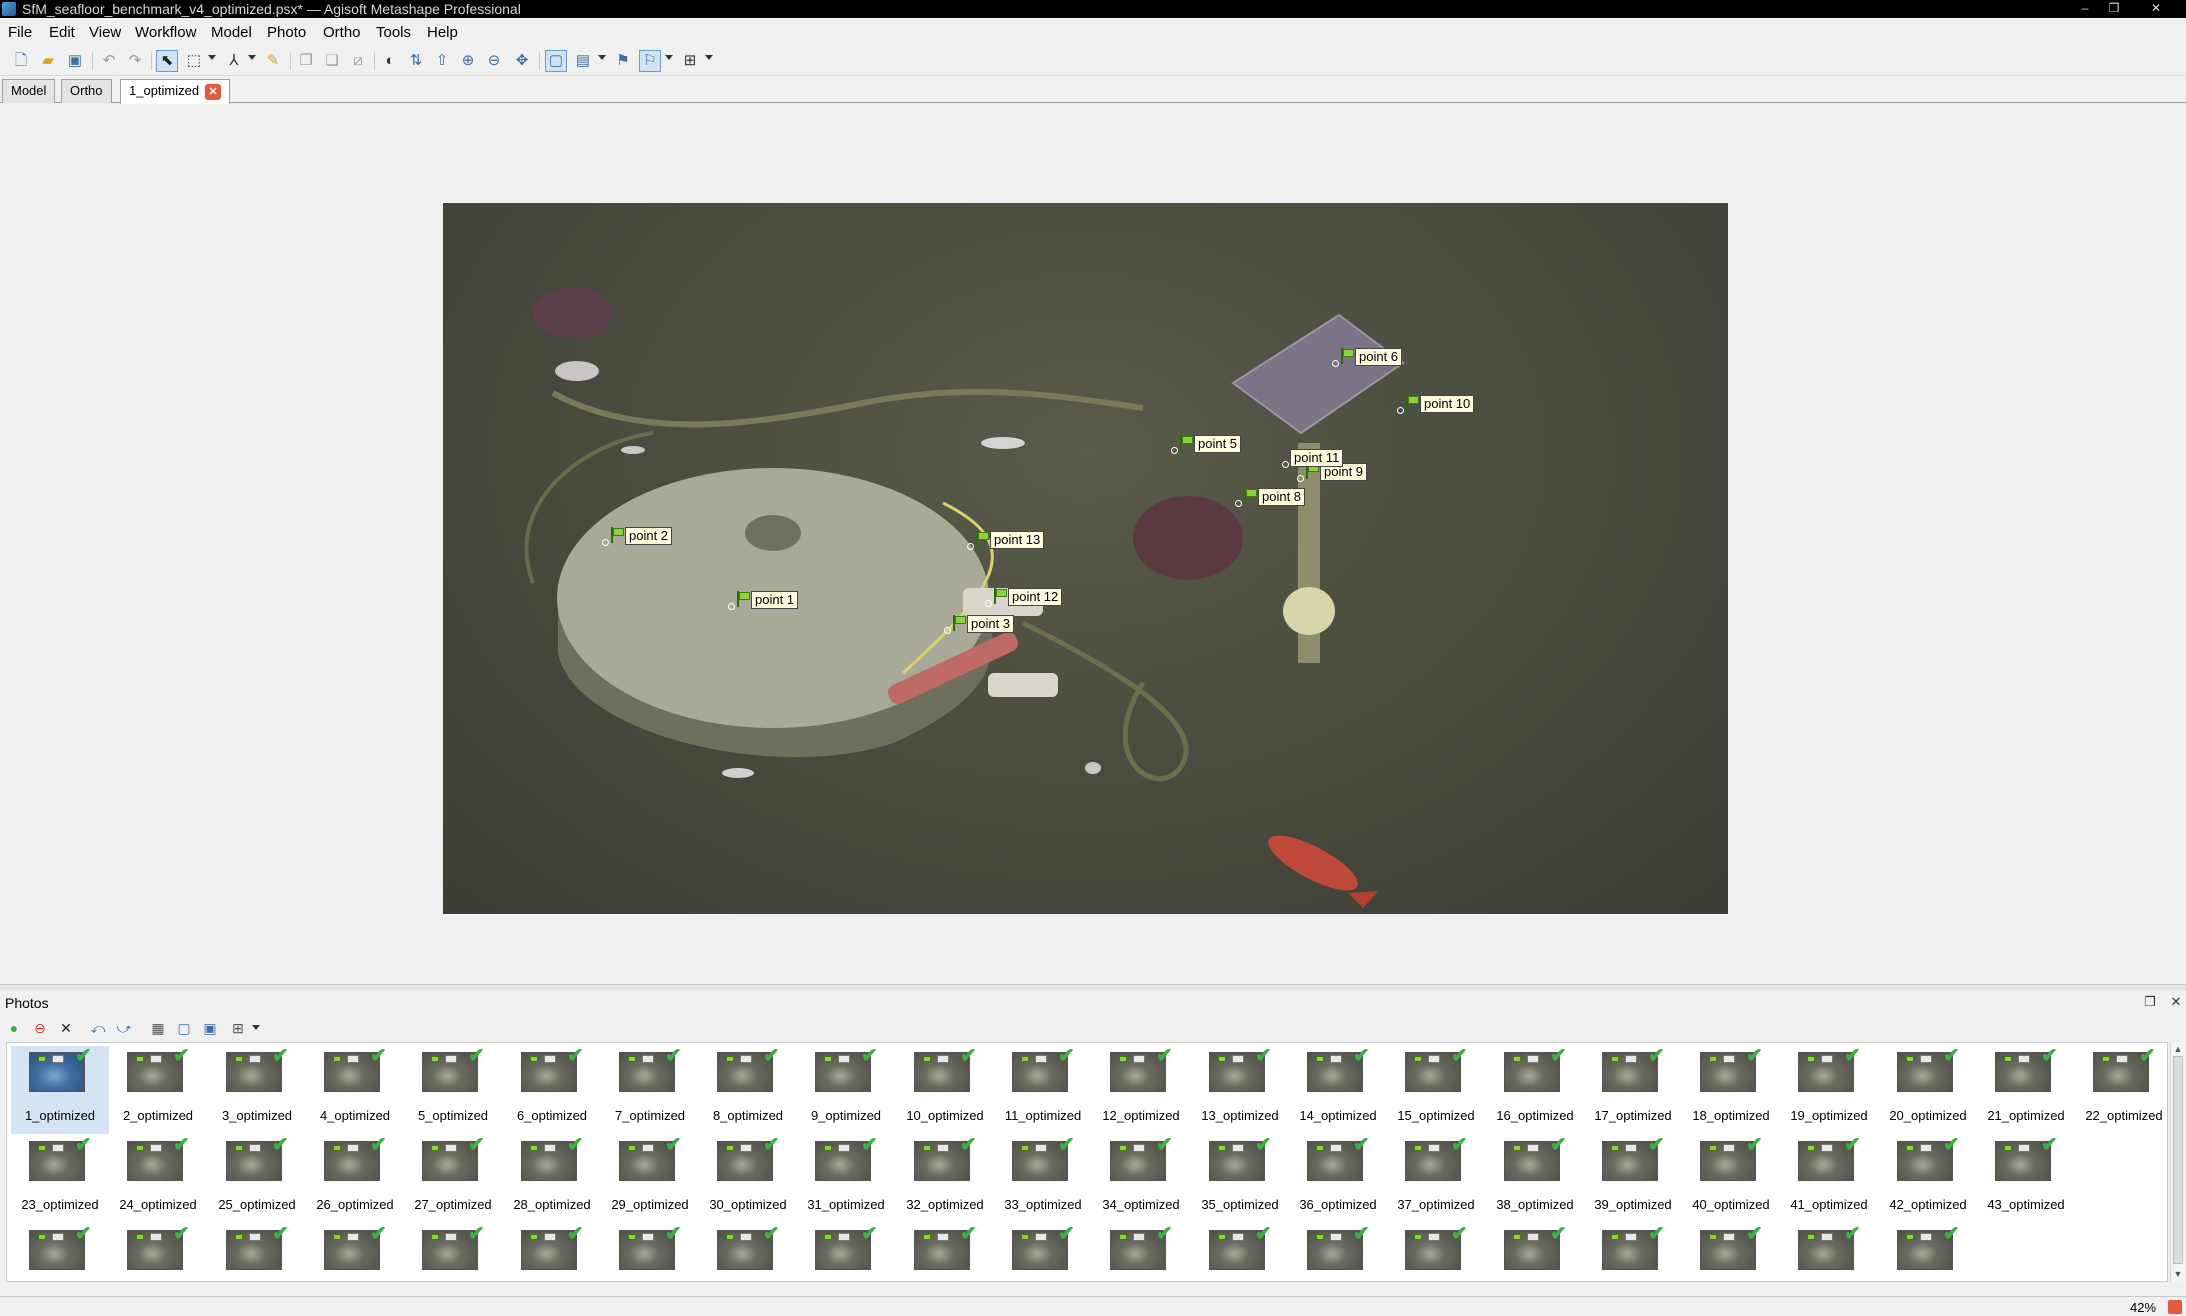 The width and height of the screenshot is (2186, 1316). I want to click on reset-filter-icon: ▢, so click(184, 1028).